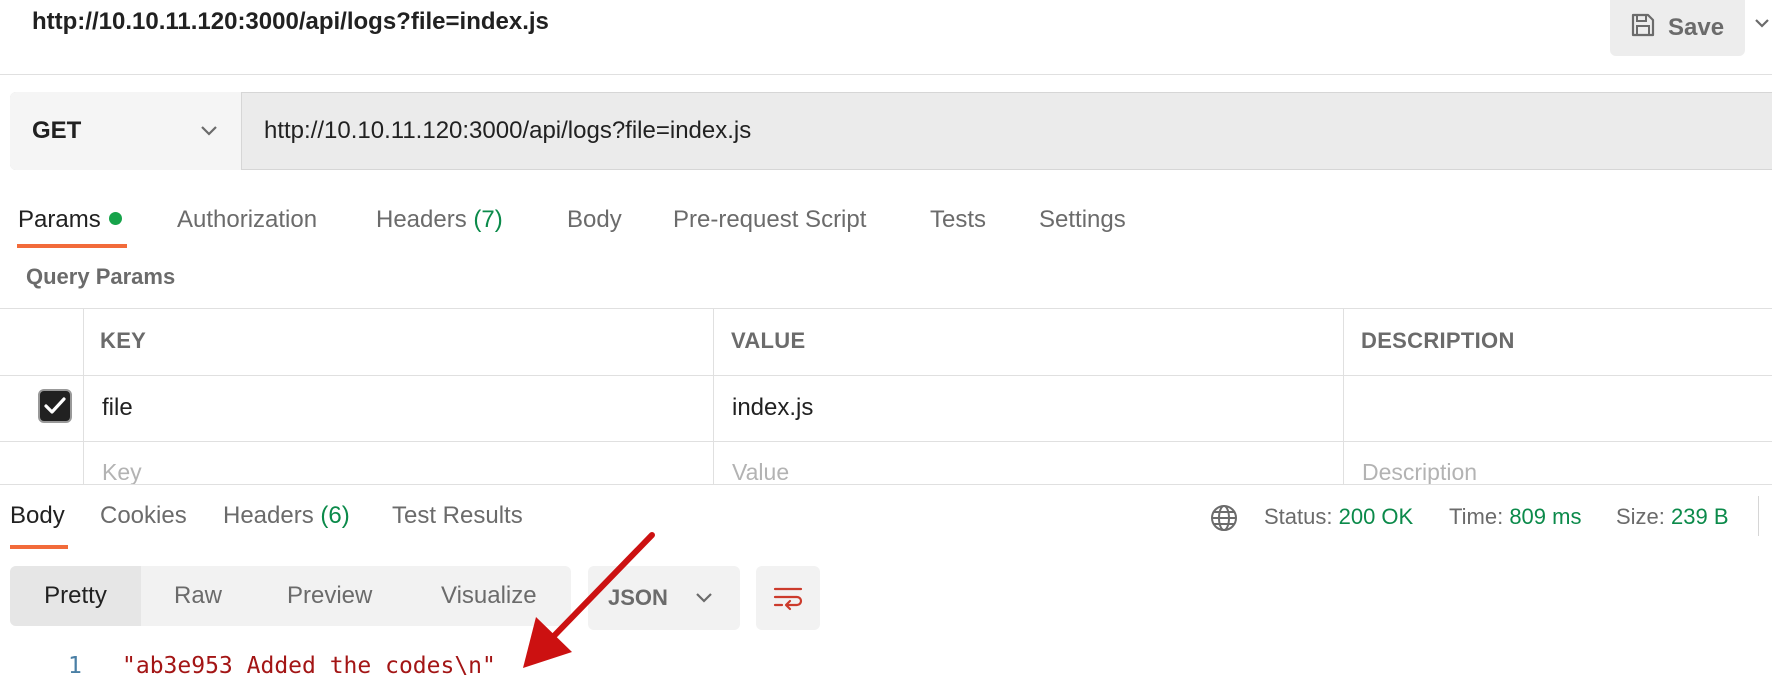  I want to click on param-enabled-checkbox, so click(55, 406).